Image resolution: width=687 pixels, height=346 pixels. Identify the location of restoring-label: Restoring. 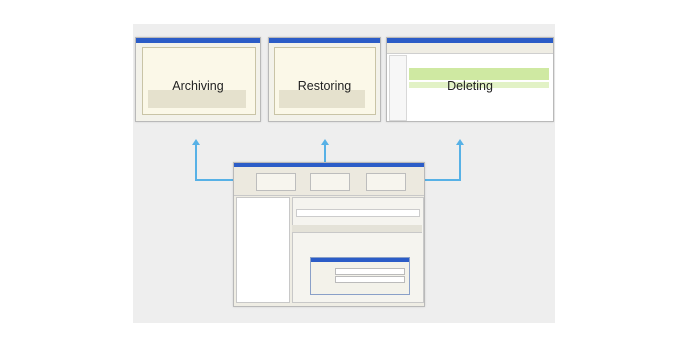
(324, 86).